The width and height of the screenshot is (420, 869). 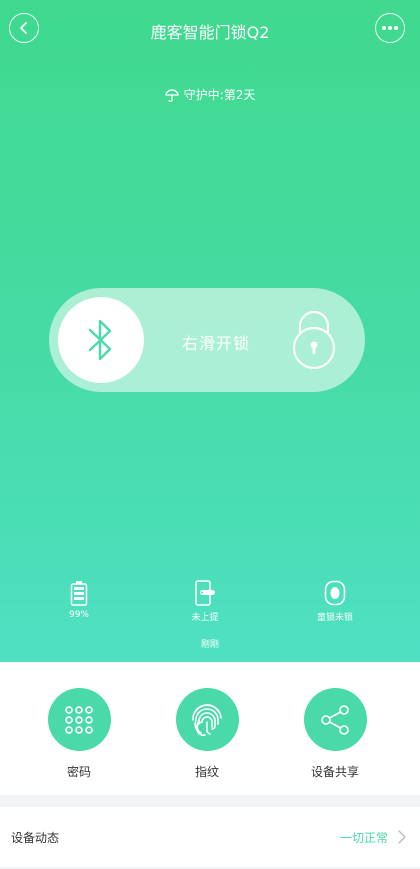 I want to click on page-title: 鹿客智能门锁Q2, so click(x=210, y=32).